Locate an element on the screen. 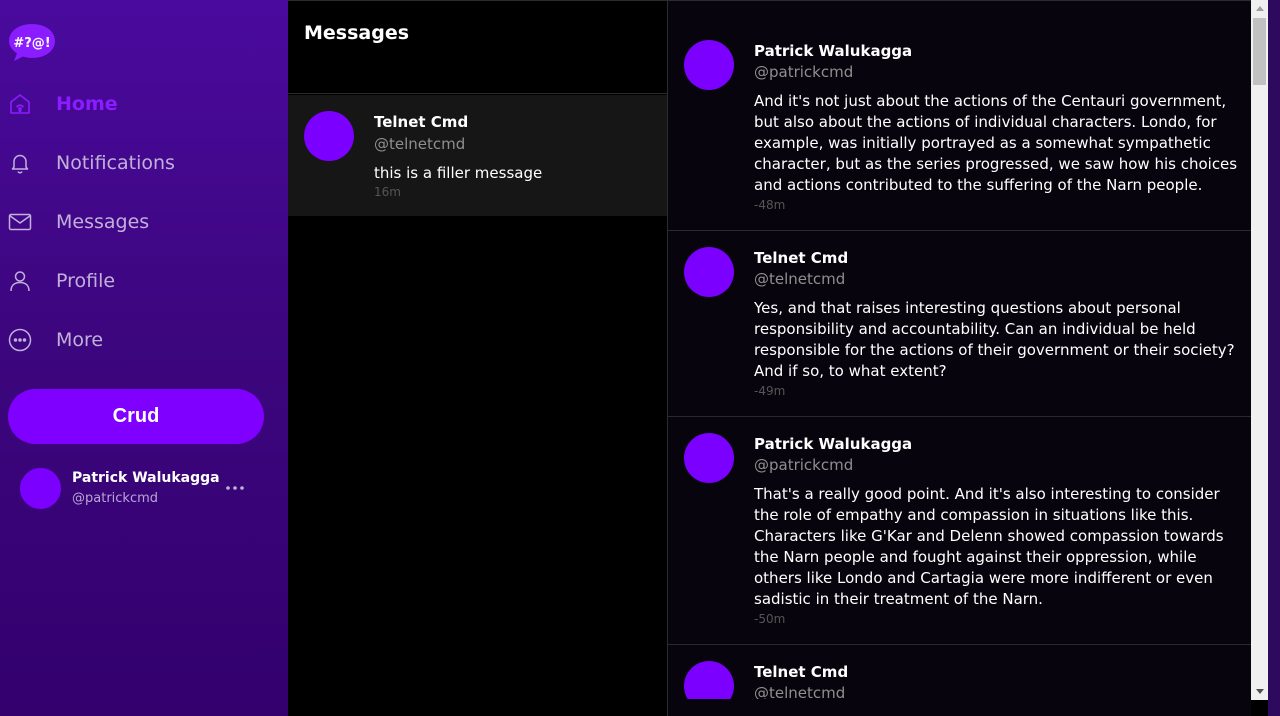 The height and width of the screenshot is (716, 1280). more-circle-icon is located at coordinates (20, 340).